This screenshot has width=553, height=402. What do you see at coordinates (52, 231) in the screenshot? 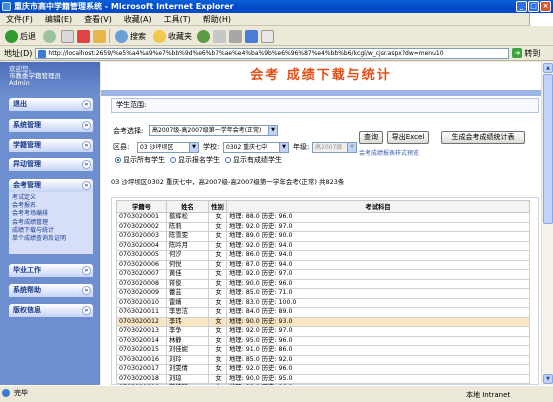
I see `submenu-score-download: 成绩下载与统计` at bounding box center [52, 231].